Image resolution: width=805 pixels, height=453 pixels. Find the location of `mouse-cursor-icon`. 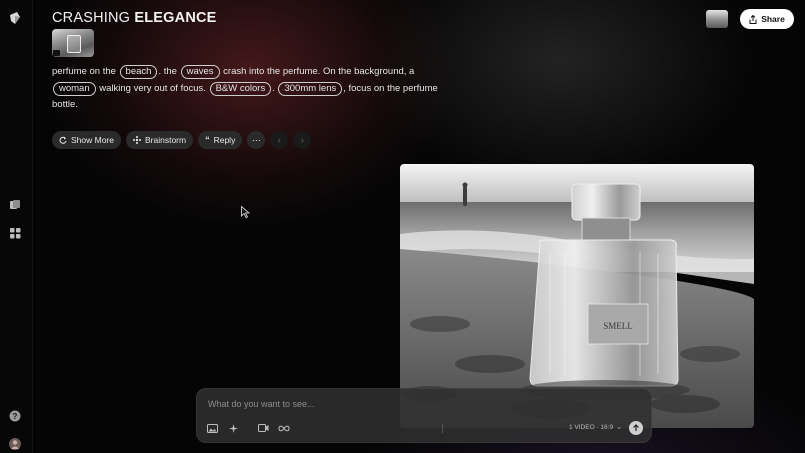

mouse-cursor-icon is located at coordinates (245, 212).